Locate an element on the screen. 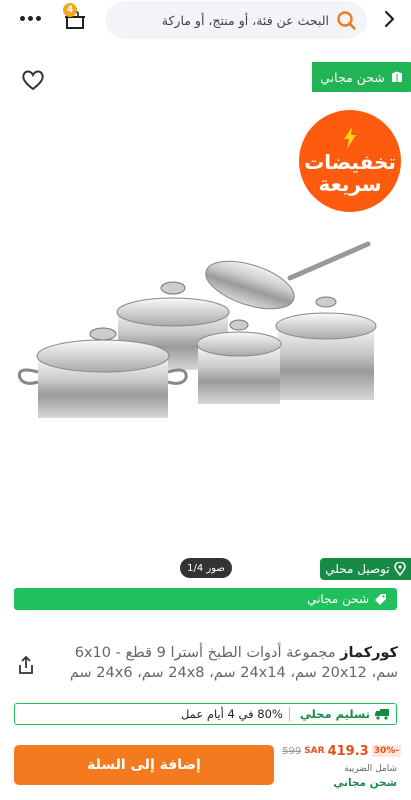 This screenshot has height=800, width=411. shipping-note: شحن مجاني is located at coordinates (365, 783).